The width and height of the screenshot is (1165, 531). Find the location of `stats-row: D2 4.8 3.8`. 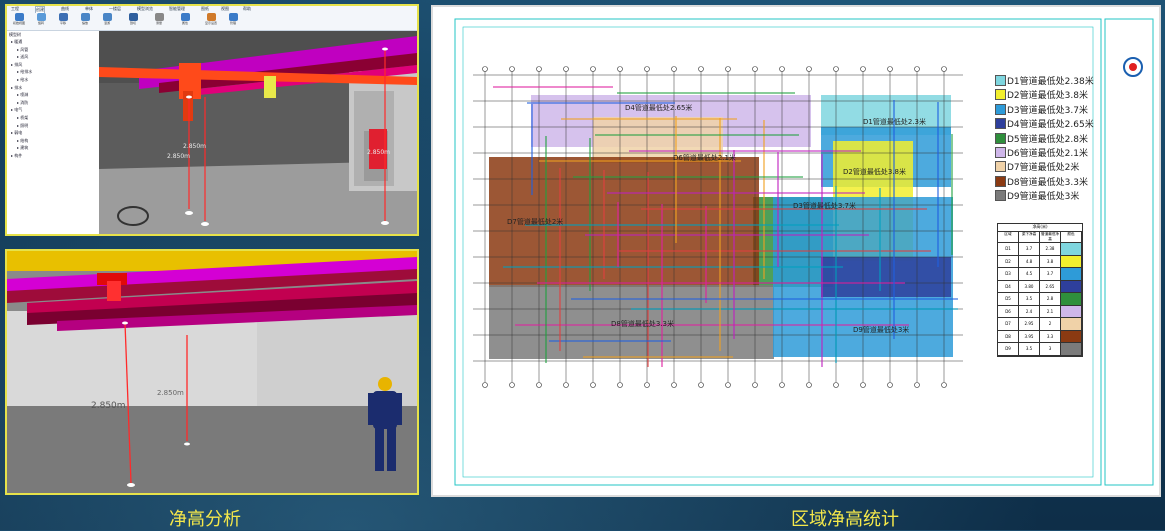

stats-row: D2 4.8 3.8 is located at coordinates (1040, 261).